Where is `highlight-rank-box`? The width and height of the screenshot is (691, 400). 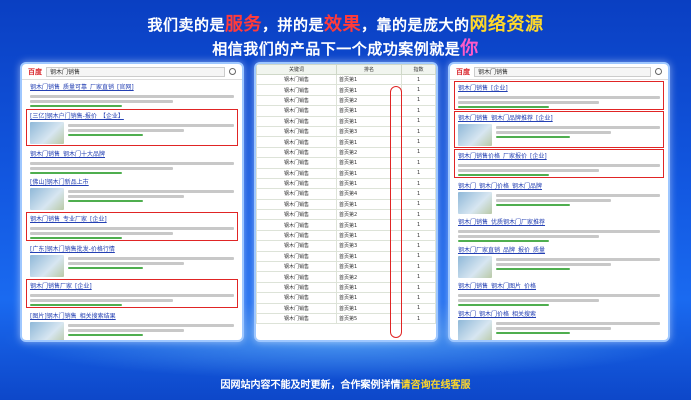
highlight-rank-box is located at coordinates (396, 212).